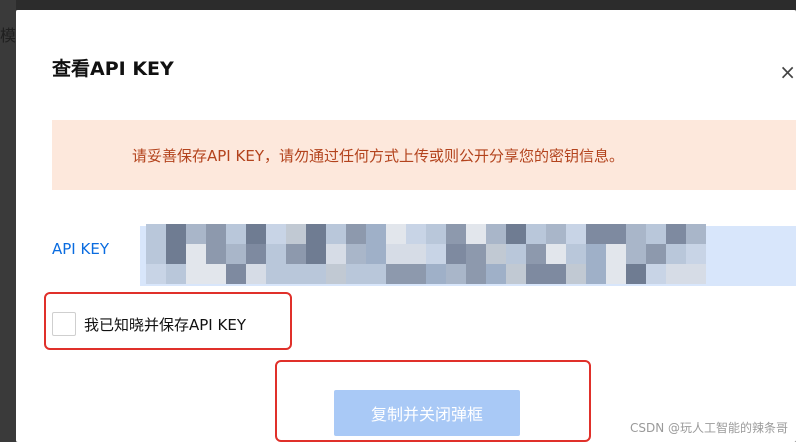 The width and height of the screenshot is (796, 442). Describe the element at coordinates (427, 413) in the screenshot. I see `copy-and-close-button: 复制并关闭弹框` at that location.